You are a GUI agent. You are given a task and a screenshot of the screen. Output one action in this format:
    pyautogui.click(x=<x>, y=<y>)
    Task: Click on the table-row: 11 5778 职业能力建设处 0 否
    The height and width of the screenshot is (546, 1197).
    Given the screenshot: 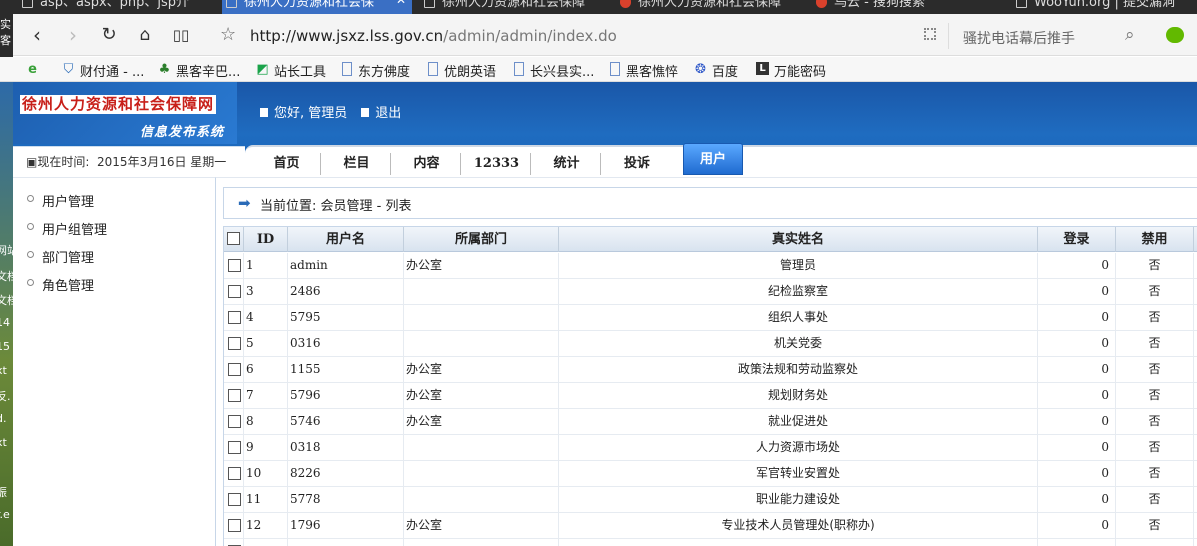 What is the action you would take?
    pyautogui.click(x=710, y=500)
    